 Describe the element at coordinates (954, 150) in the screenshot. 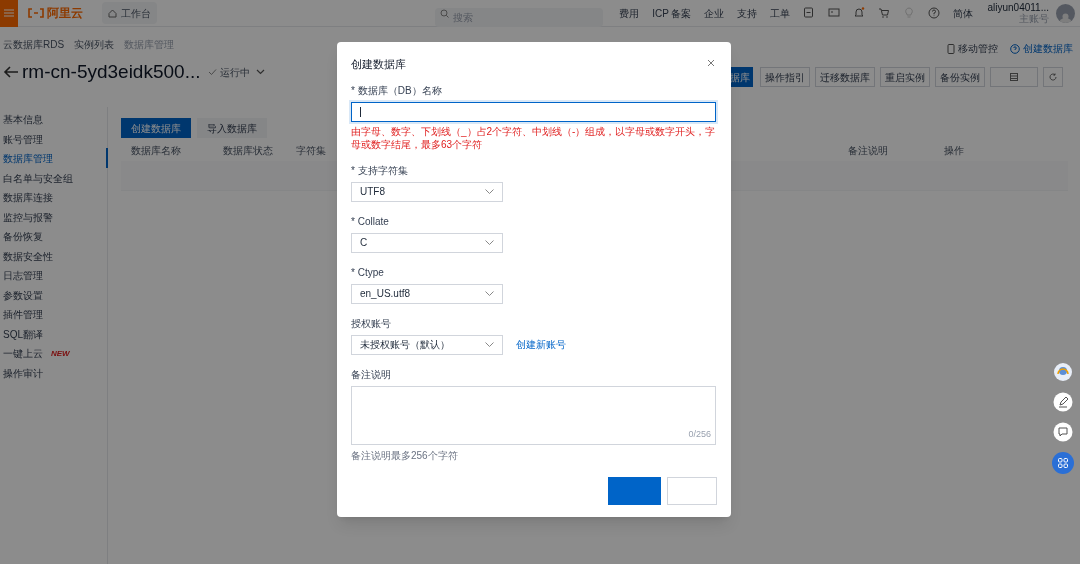

I see `column-header: 操作` at that location.